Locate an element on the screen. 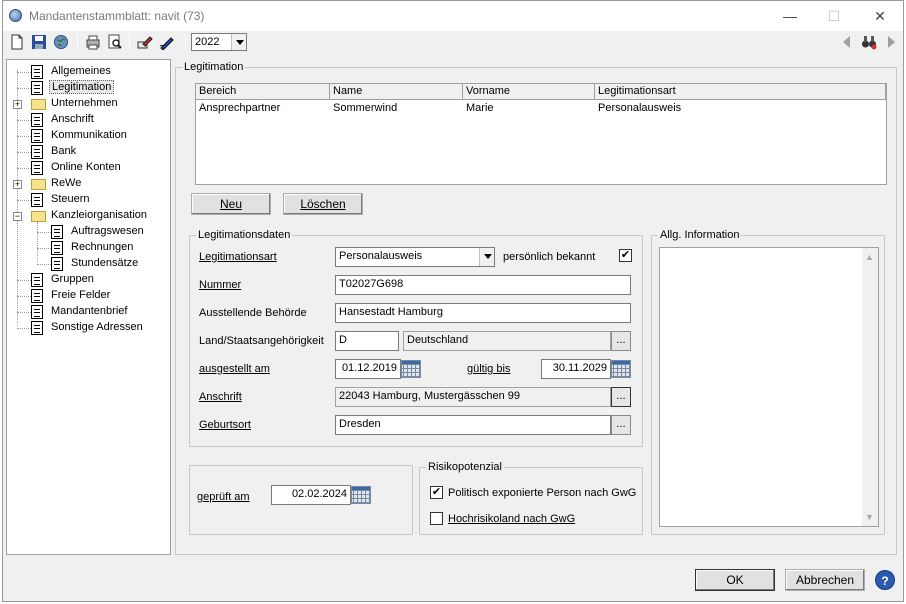 The width and height of the screenshot is (906, 604). info-textarea: ▲ ▼ is located at coordinates (769, 387).